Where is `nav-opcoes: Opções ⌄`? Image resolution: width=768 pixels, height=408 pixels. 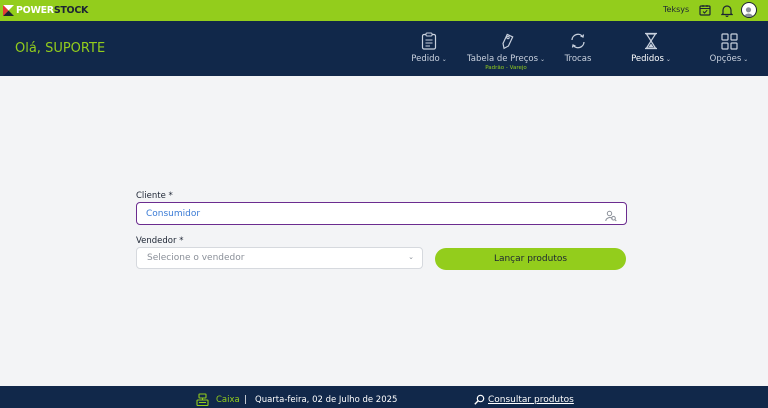 nav-opcoes: Opções ⌄ is located at coordinates (729, 48).